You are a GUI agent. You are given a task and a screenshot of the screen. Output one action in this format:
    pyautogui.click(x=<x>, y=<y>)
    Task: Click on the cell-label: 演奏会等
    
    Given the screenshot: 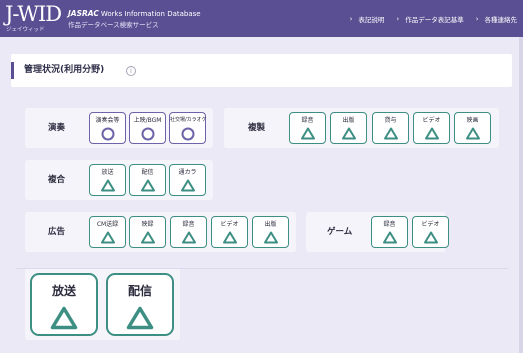 What is the action you would take?
    pyautogui.click(x=107, y=120)
    